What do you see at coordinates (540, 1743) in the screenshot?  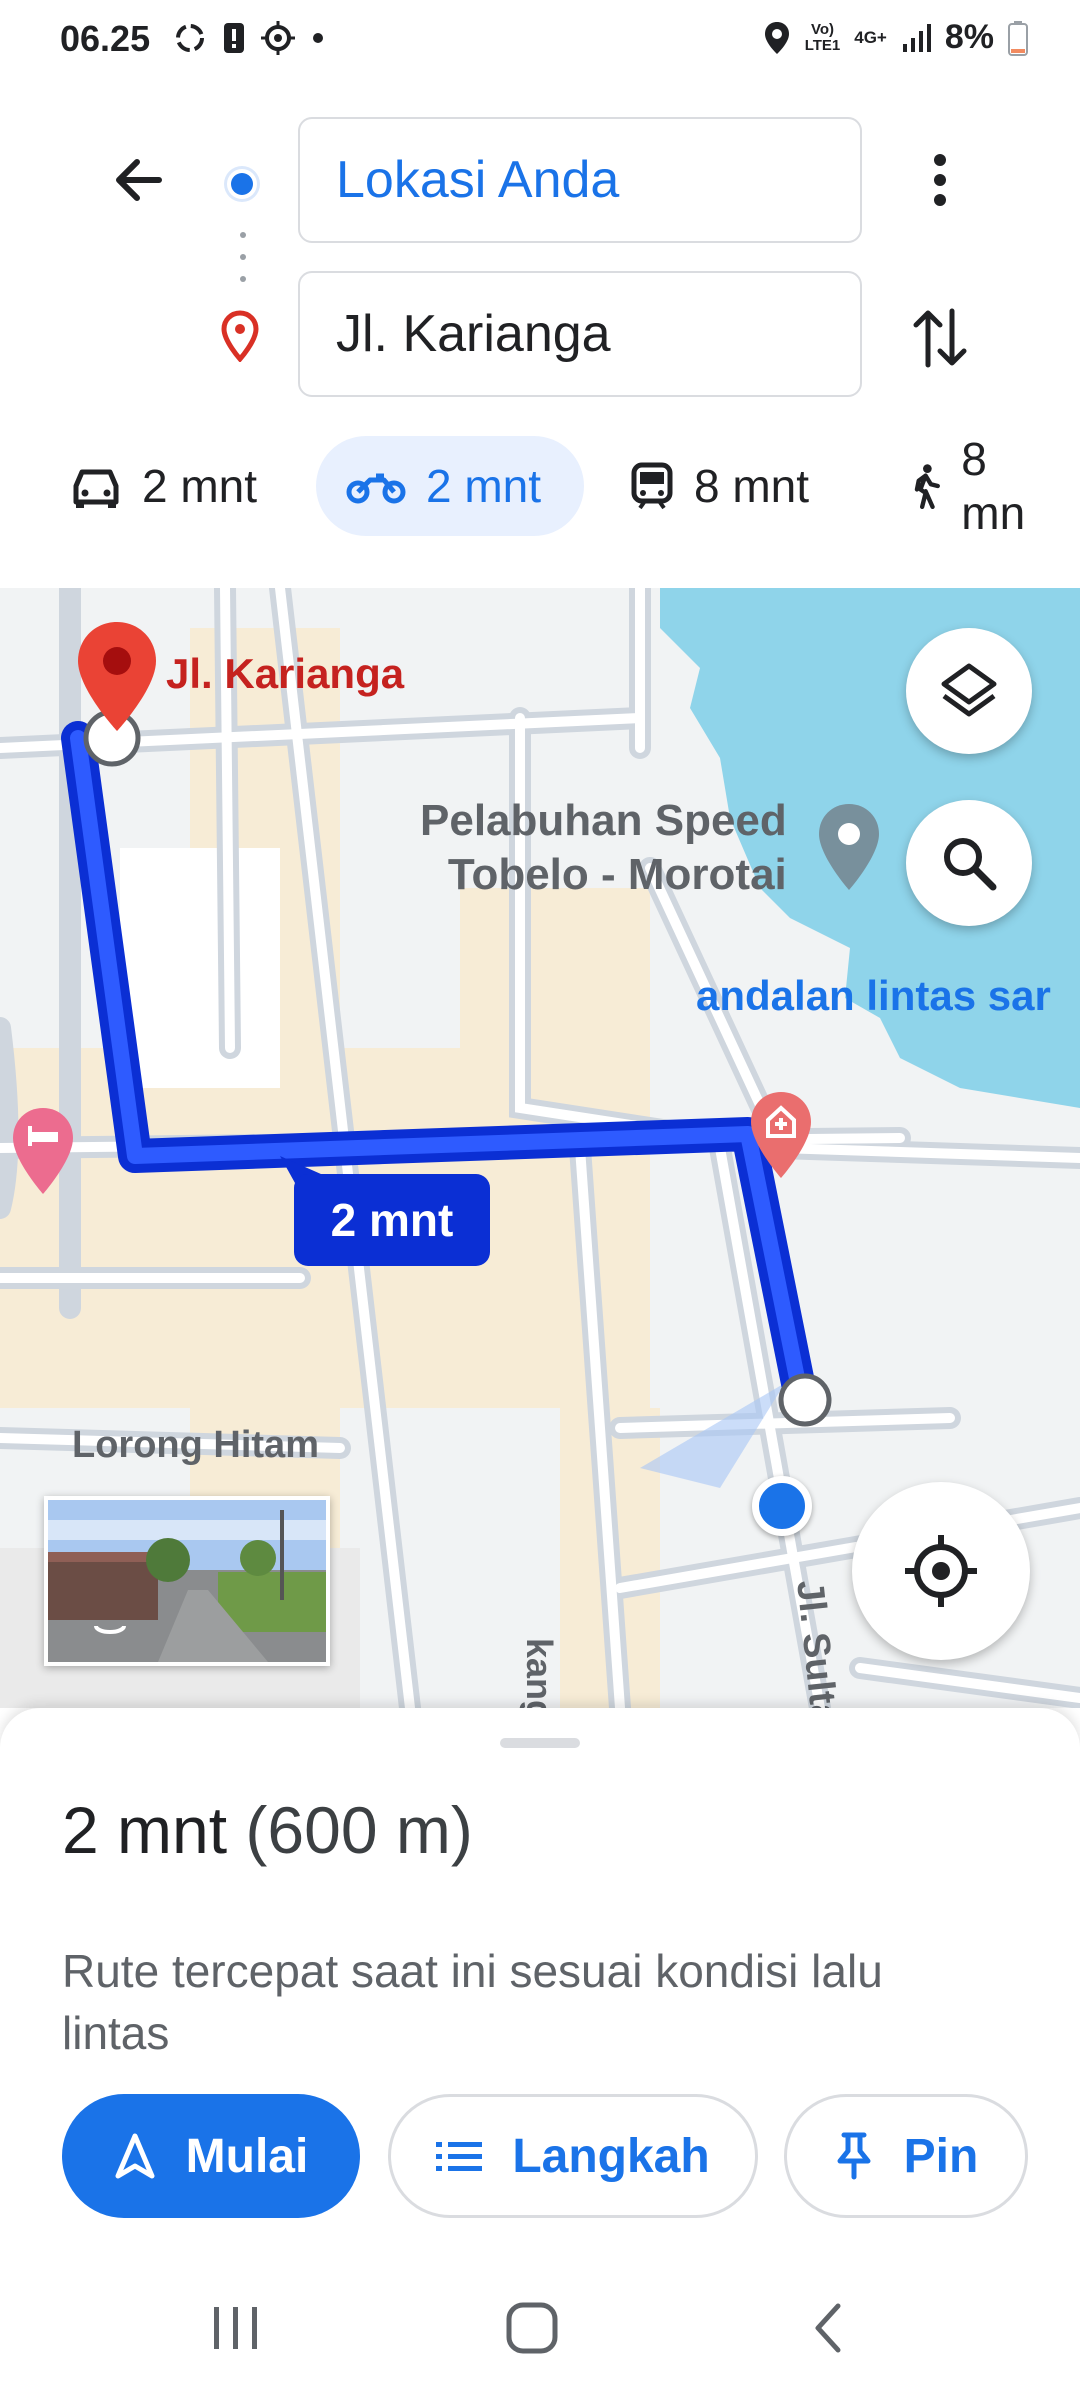 I see `sheet-drag-handle` at bounding box center [540, 1743].